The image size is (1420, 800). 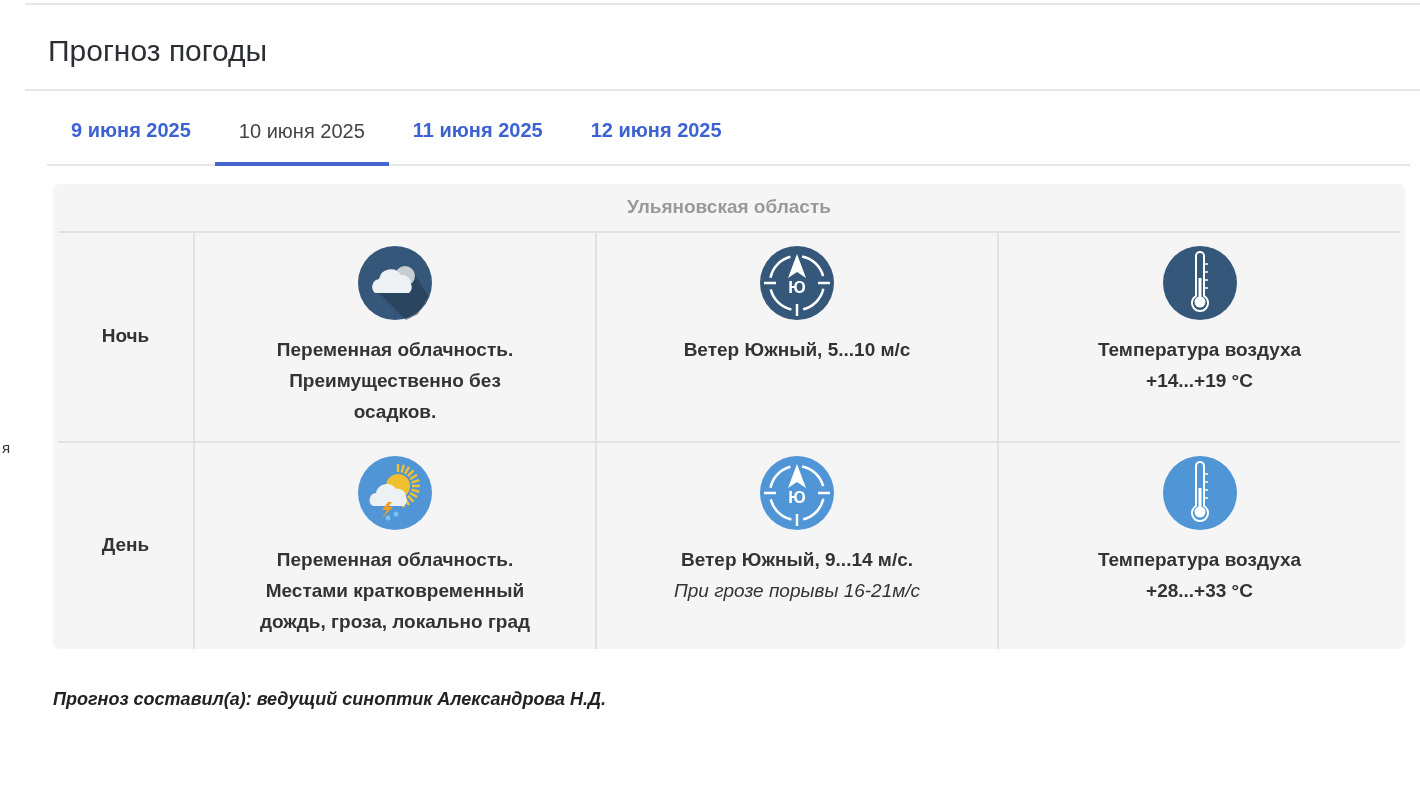 What do you see at coordinates (729, 208) in the screenshot?
I see `region-heading: Ульяновская область` at bounding box center [729, 208].